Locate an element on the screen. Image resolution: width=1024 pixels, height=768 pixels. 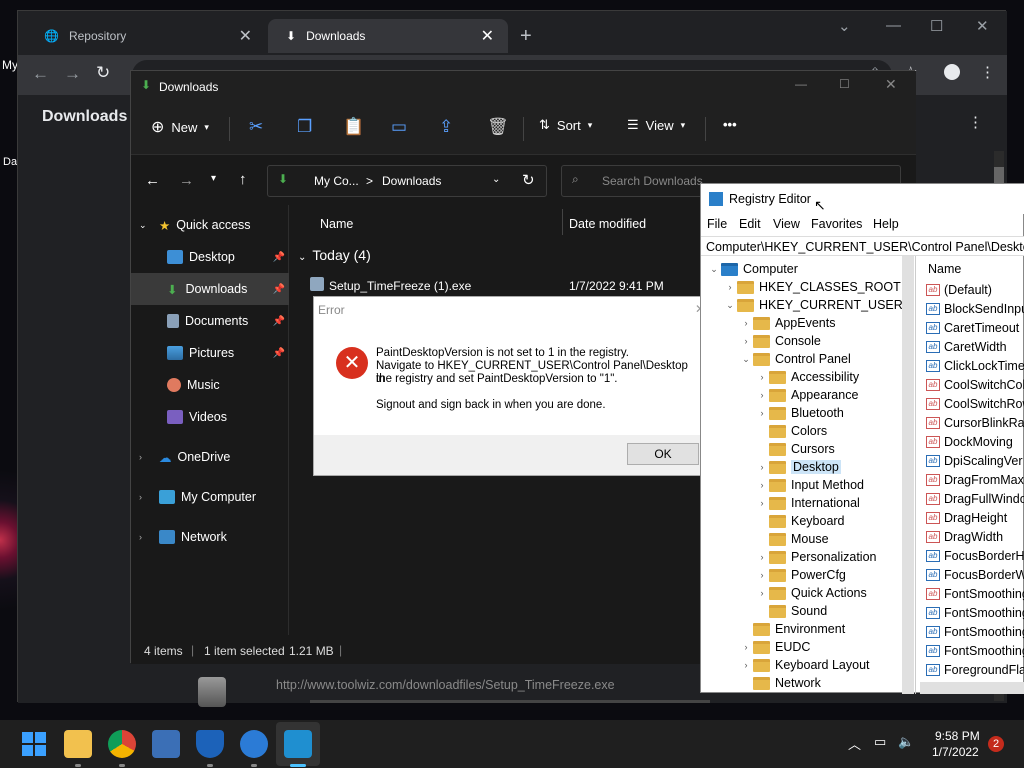
refresh-icon: ↻ is located at coordinates (528, 180).